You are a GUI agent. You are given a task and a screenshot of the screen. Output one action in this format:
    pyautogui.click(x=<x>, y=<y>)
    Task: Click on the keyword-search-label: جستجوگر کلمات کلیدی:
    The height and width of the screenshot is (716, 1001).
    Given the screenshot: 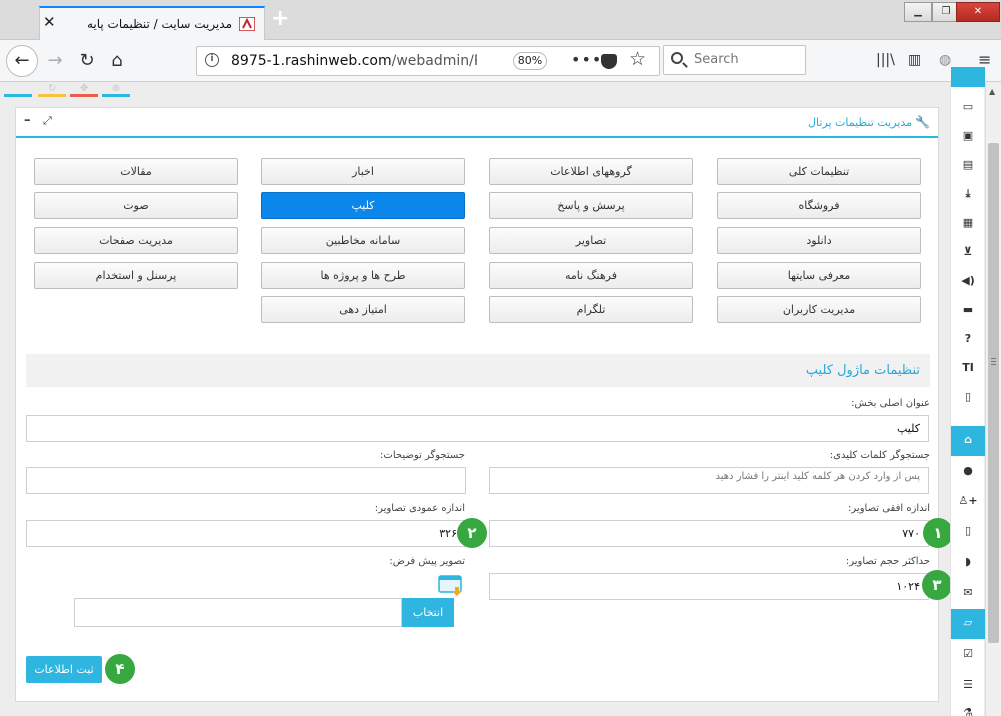 What is the action you would take?
    pyautogui.click(x=879, y=455)
    